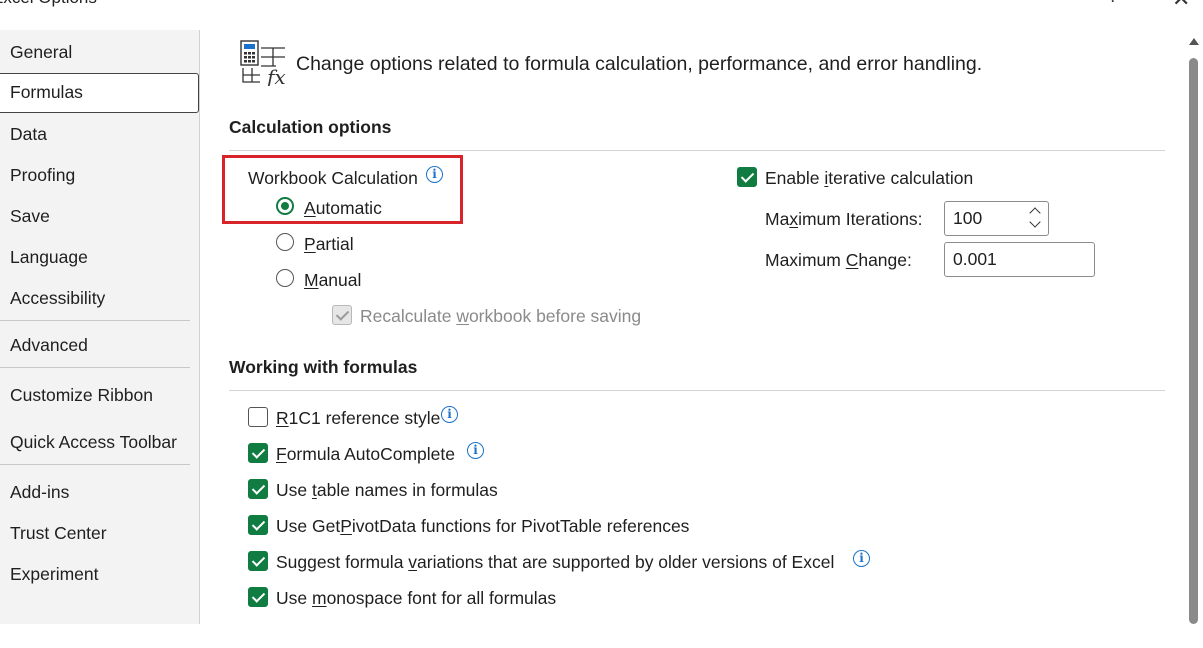  Describe the element at coordinates (996, 218) in the screenshot. I see `maximum-iterations-stepper: 100` at that location.